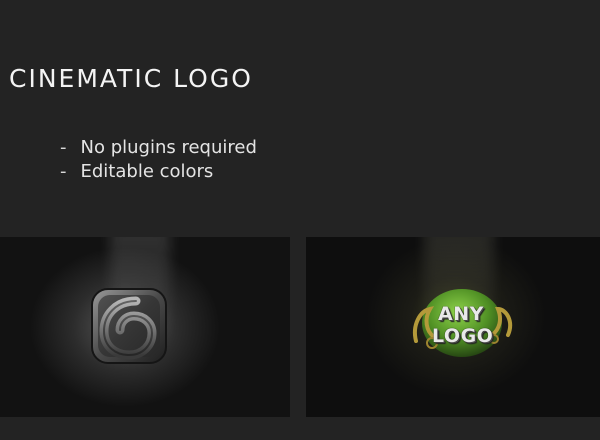 The width and height of the screenshot is (600, 440). Describe the element at coordinates (131, 78) in the screenshot. I see `page-title: CINEMATIC LOGO` at that location.